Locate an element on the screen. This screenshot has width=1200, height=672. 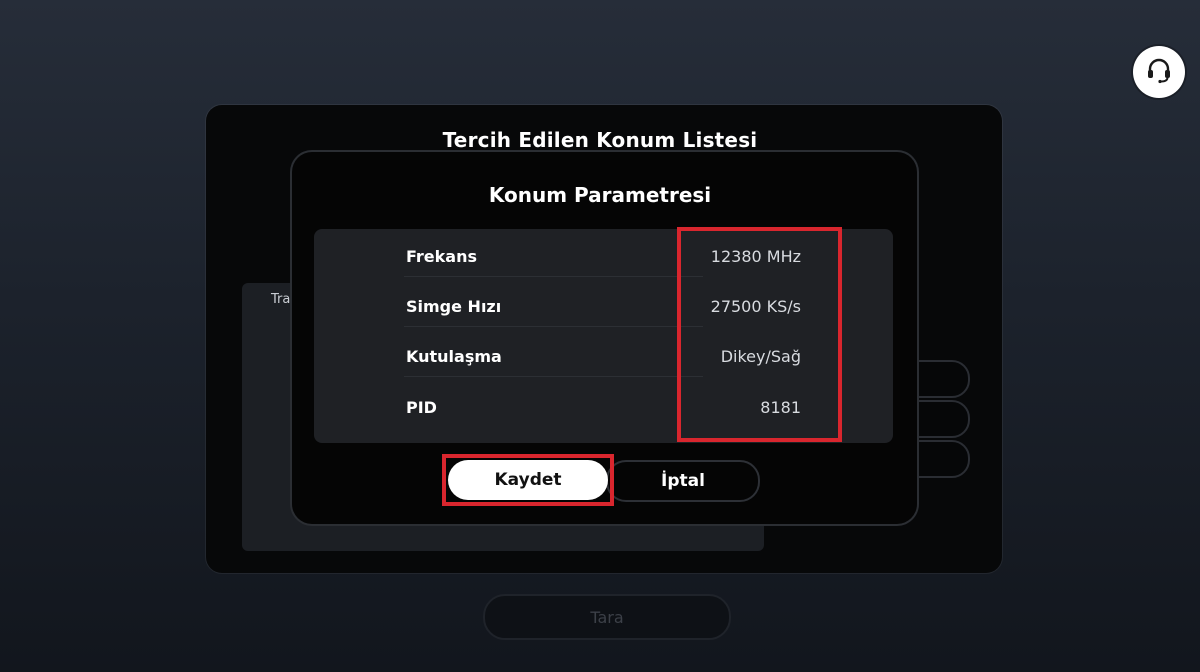
support-button is located at coordinates (1159, 72).